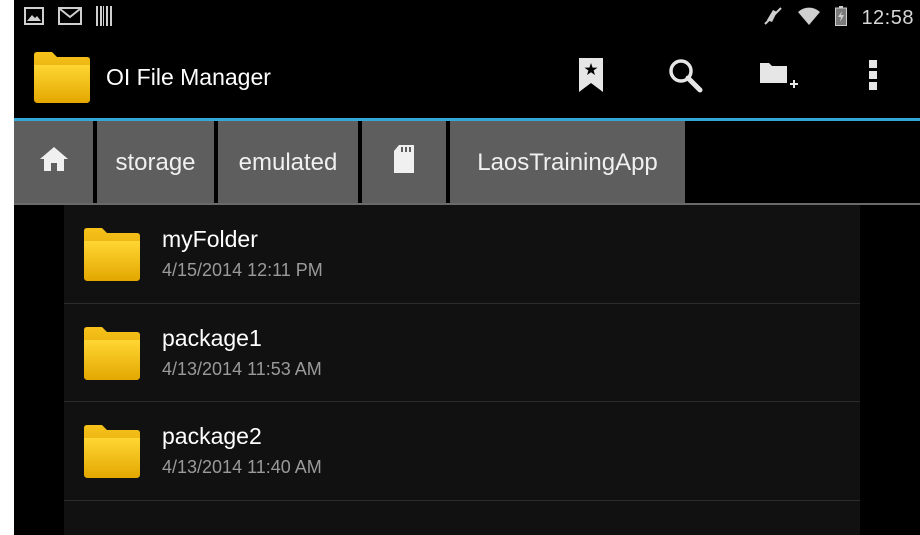 The height and width of the screenshot is (535, 920). What do you see at coordinates (567, 162) in the screenshot?
I see `breadcrumb-laostrainingapp: LaosTrainingApp` at bounding box center [567, 162].